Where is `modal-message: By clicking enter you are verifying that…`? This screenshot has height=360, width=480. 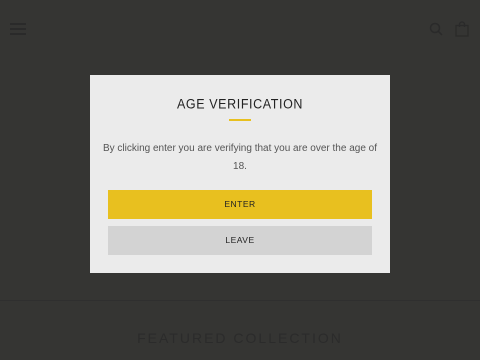
modal-message: By clicking enter you are verifying that… is located at coordinates (240, 157).